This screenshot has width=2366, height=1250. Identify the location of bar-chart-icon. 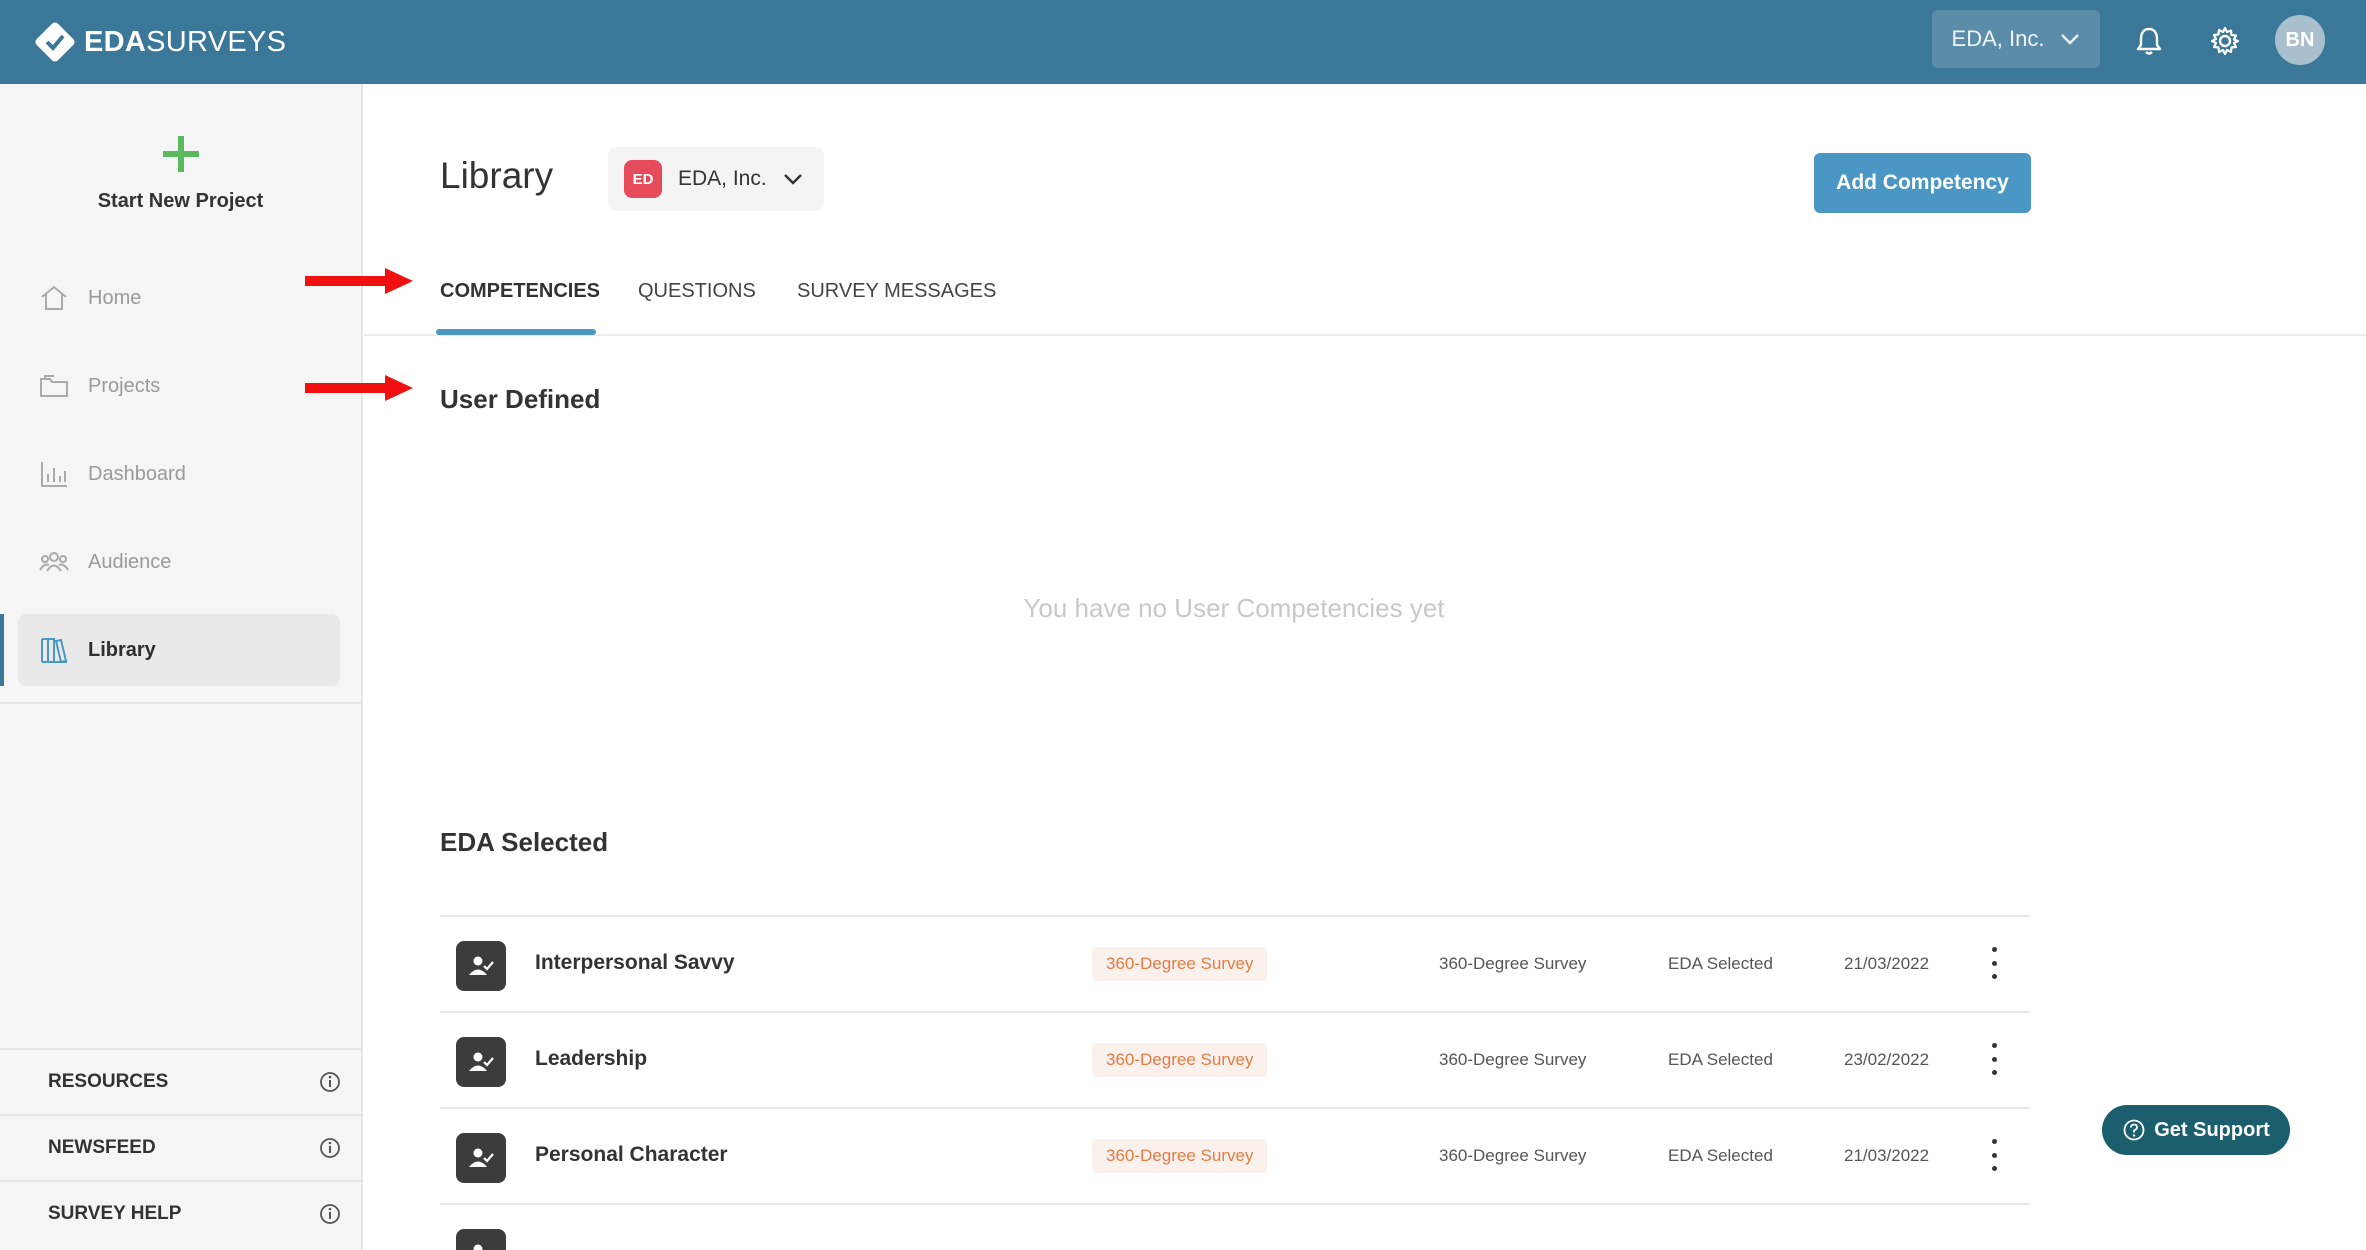
(54, 474).